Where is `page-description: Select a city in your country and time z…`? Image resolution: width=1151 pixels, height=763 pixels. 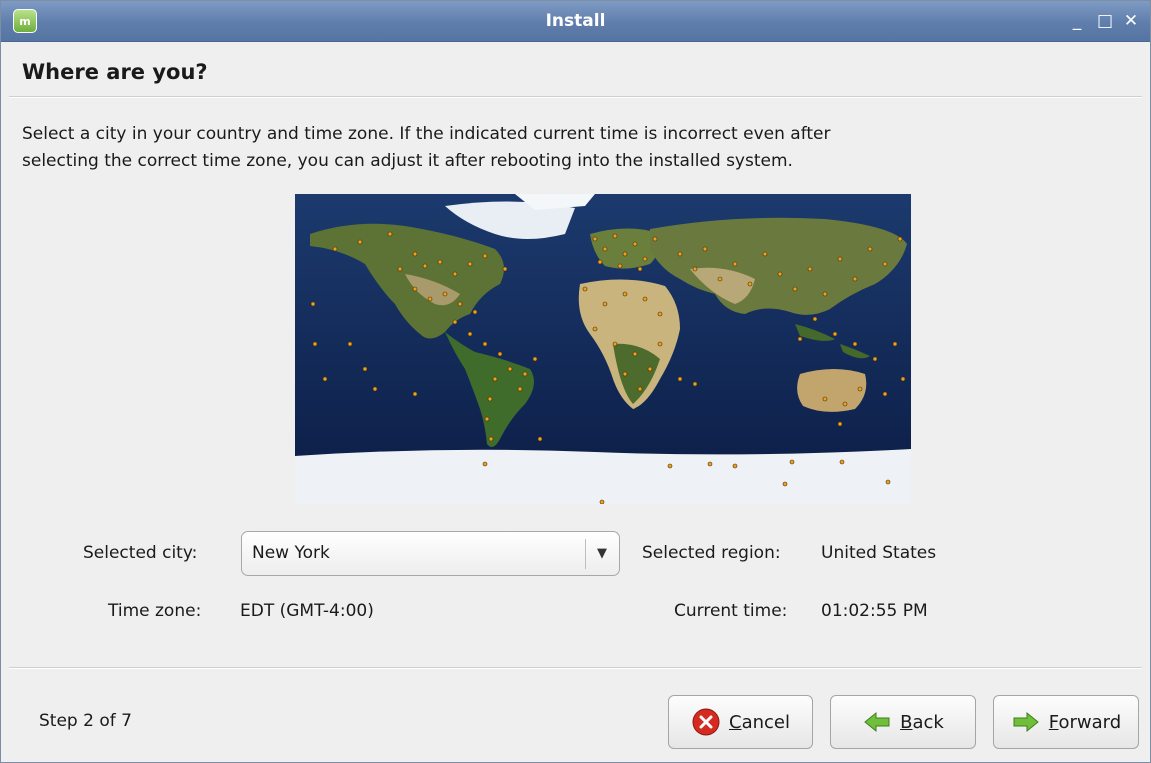
page-description: Select a city in your country and time z… is located at coordinates (572, 148).